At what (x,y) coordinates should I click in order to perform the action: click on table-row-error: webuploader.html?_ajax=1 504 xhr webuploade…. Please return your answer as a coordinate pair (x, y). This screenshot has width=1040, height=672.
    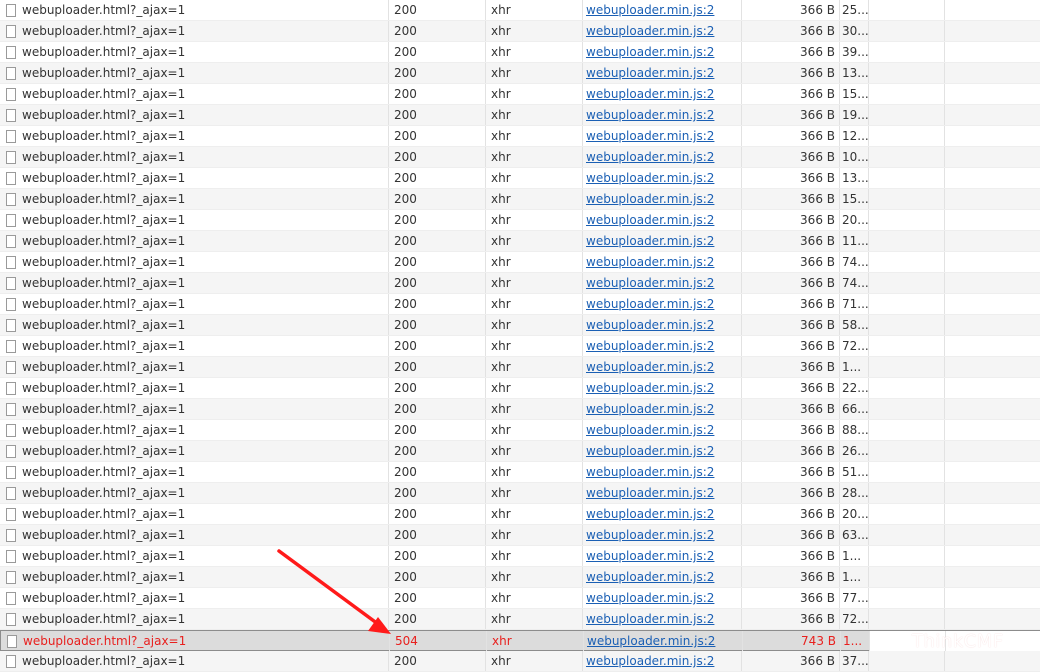
    Looking at the image, I should click on (520, 640).